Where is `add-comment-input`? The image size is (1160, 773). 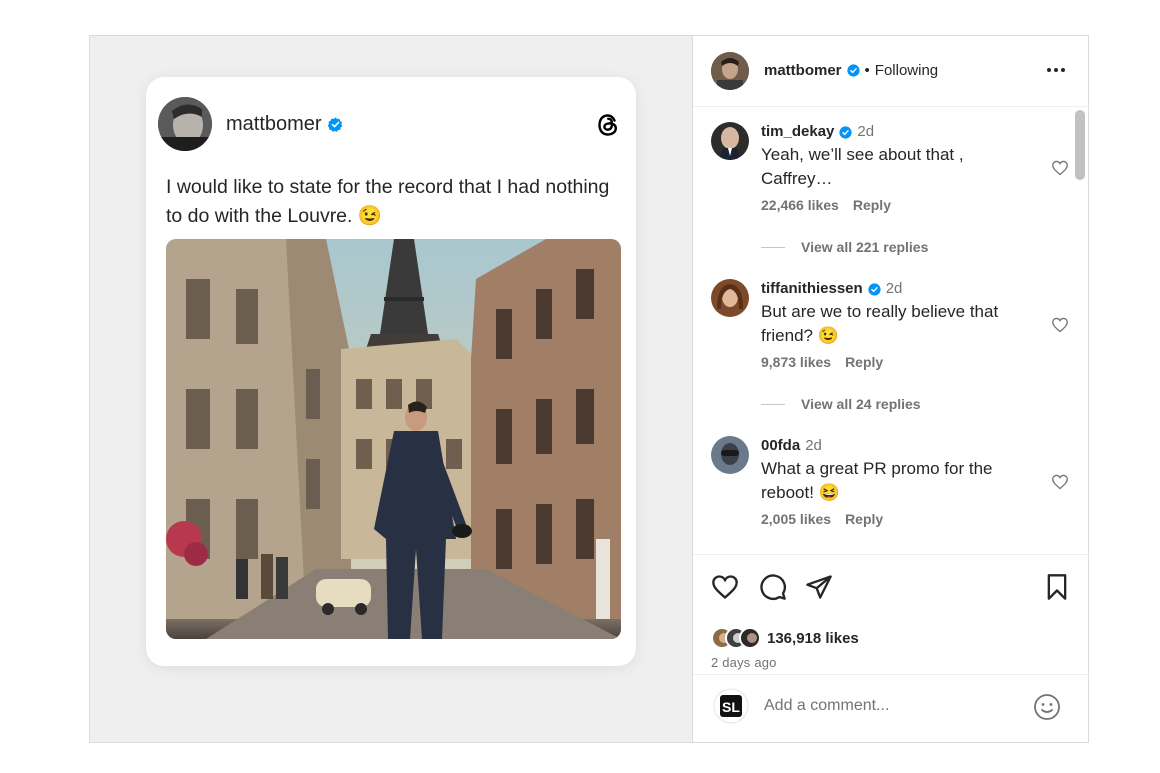 add-comment-input is located at coordinates (889, 706).